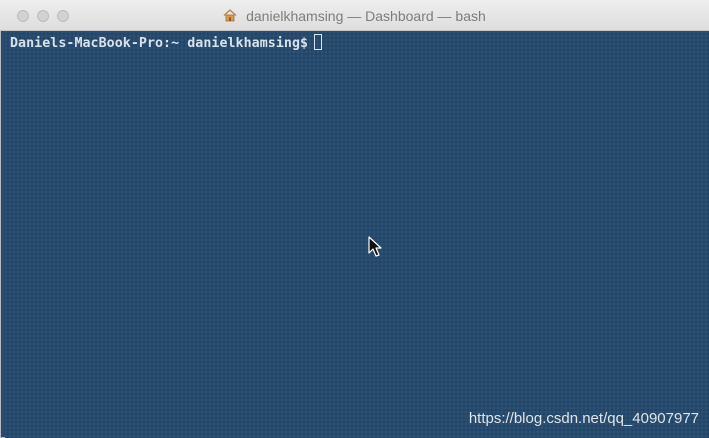 The image size is (709, 438). Describe the element at coordinates (583, 418) in the screenshot. I see `watermark-url: https://blog.csdn.net/qq_40907977` at that location.